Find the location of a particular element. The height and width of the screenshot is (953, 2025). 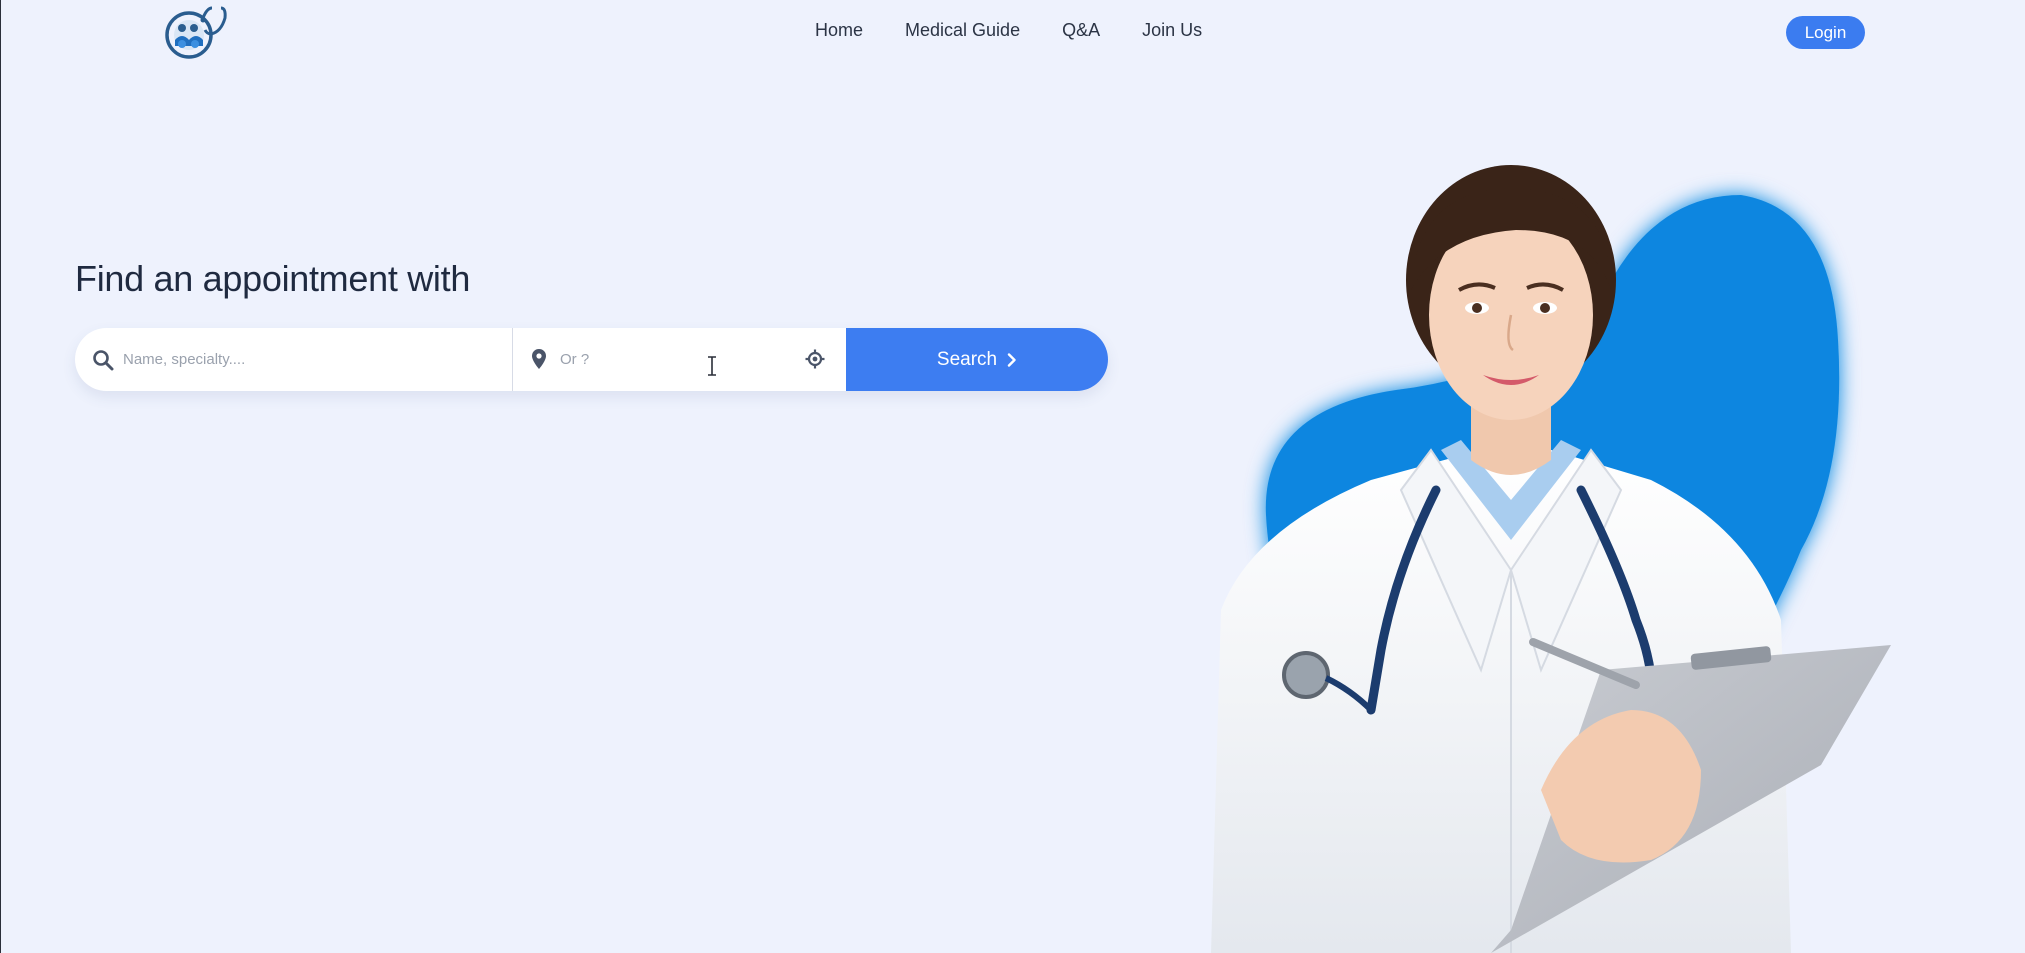

location-input is located at coordinates (675, 359).